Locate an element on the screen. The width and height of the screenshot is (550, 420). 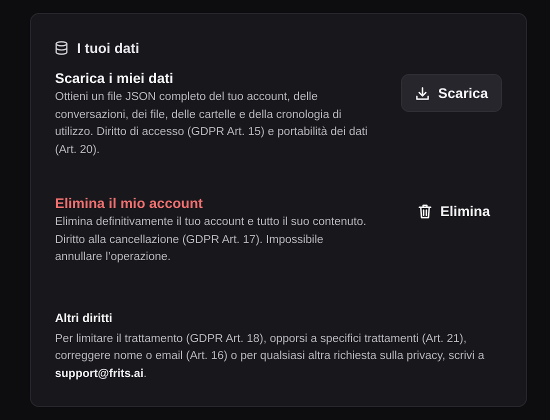
database-icon is located at coordinates (61, 48).